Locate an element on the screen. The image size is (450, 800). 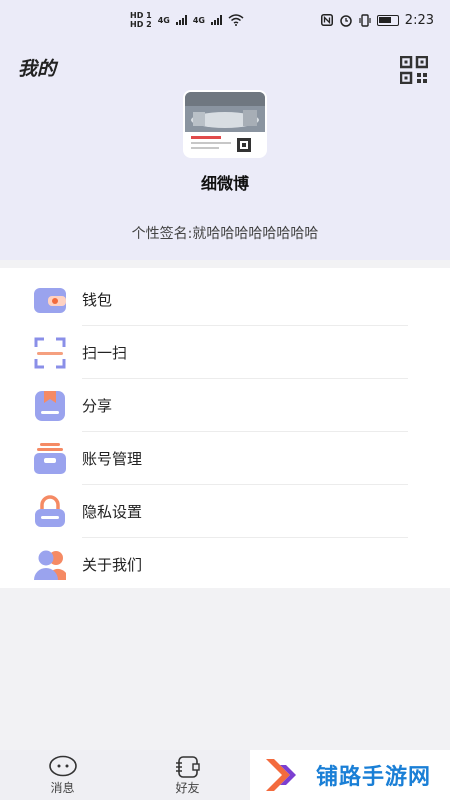
watermark-logo is located at coordinates (281, 775).